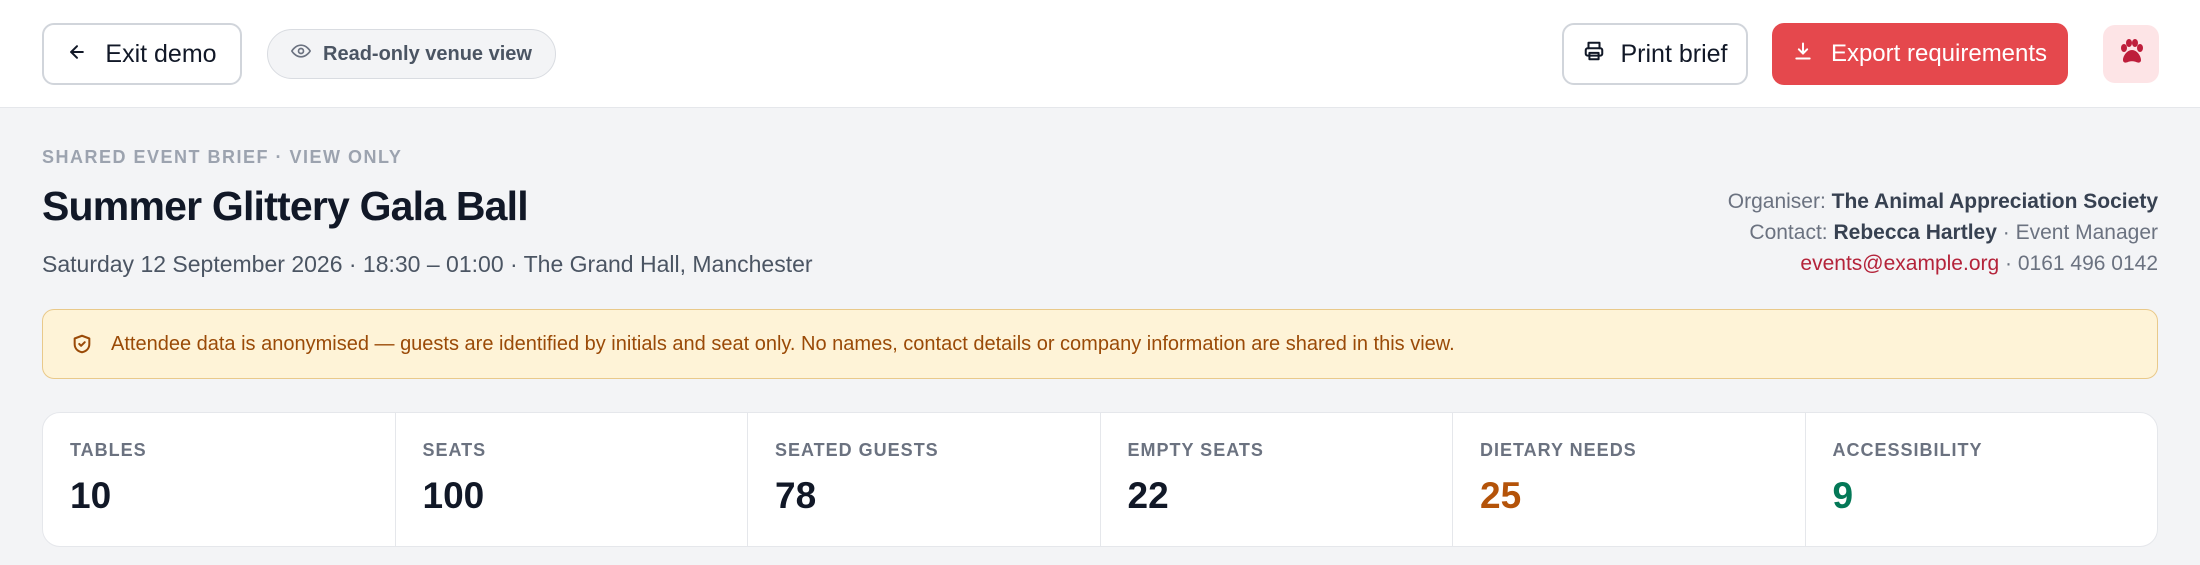 Image resolution: width=2200 pixels, height=565 pixels. I want to click on stat-label: ACCESSIBILITY, so click(1907, 450).